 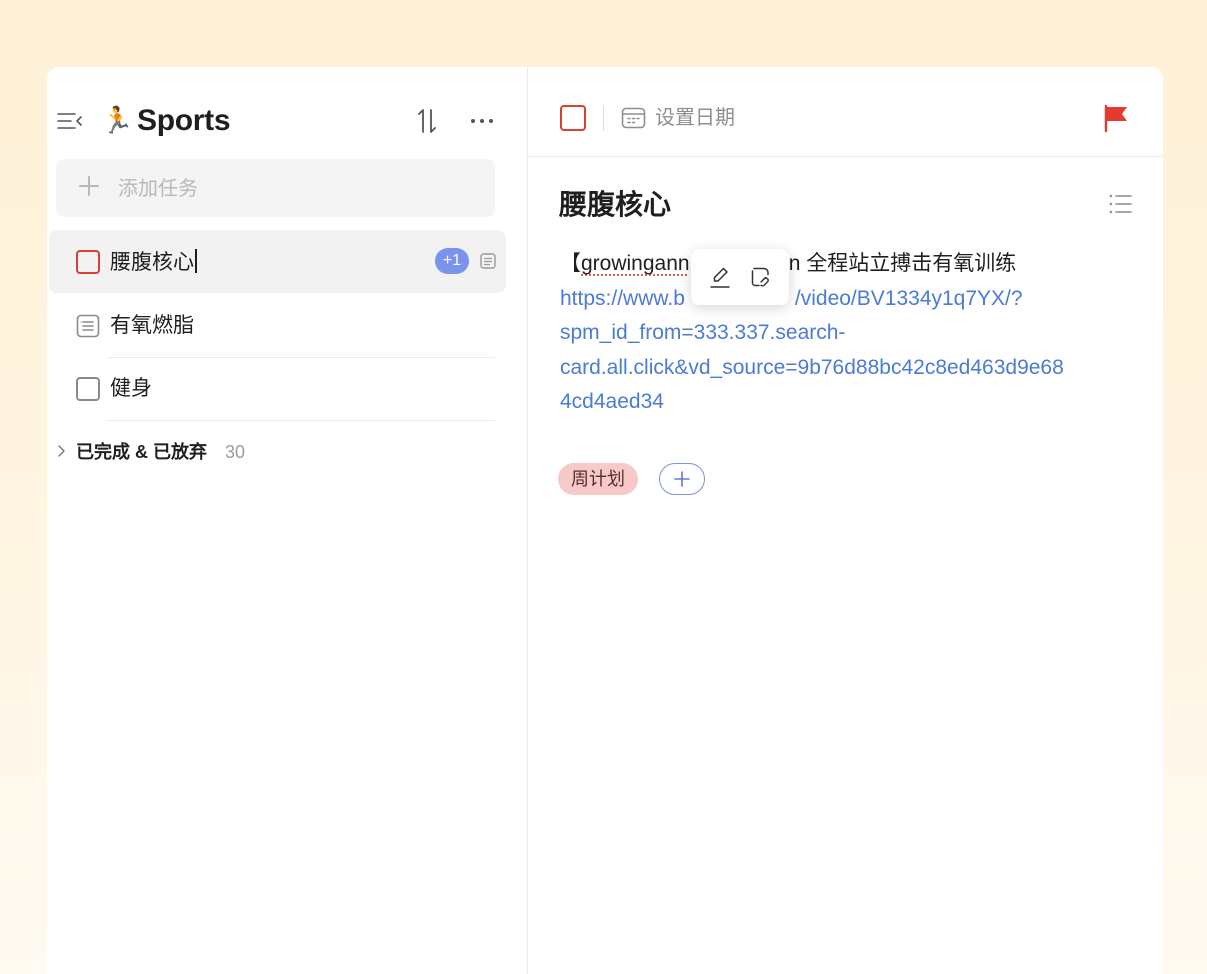 I want to click on link-popover, so click(x=740, y=277).